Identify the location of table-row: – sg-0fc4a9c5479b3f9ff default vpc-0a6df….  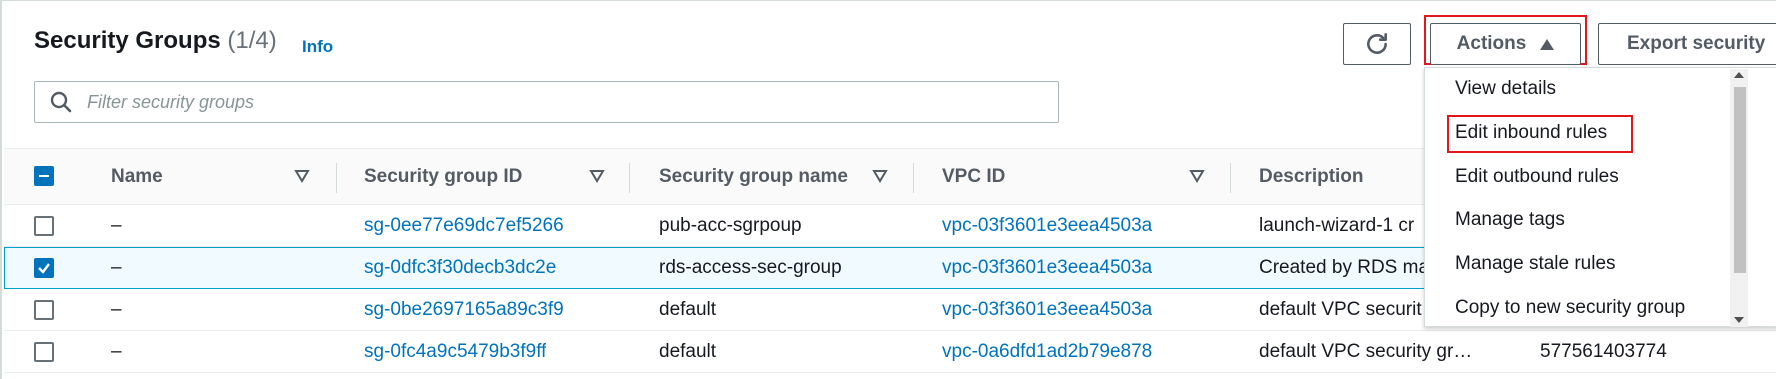
(890, 352).